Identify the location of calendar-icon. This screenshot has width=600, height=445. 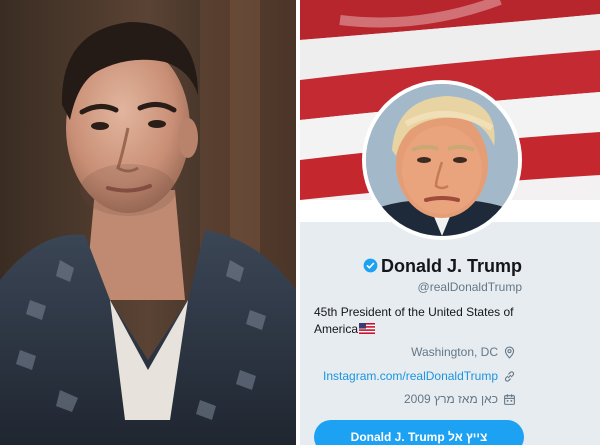
(509, 399).